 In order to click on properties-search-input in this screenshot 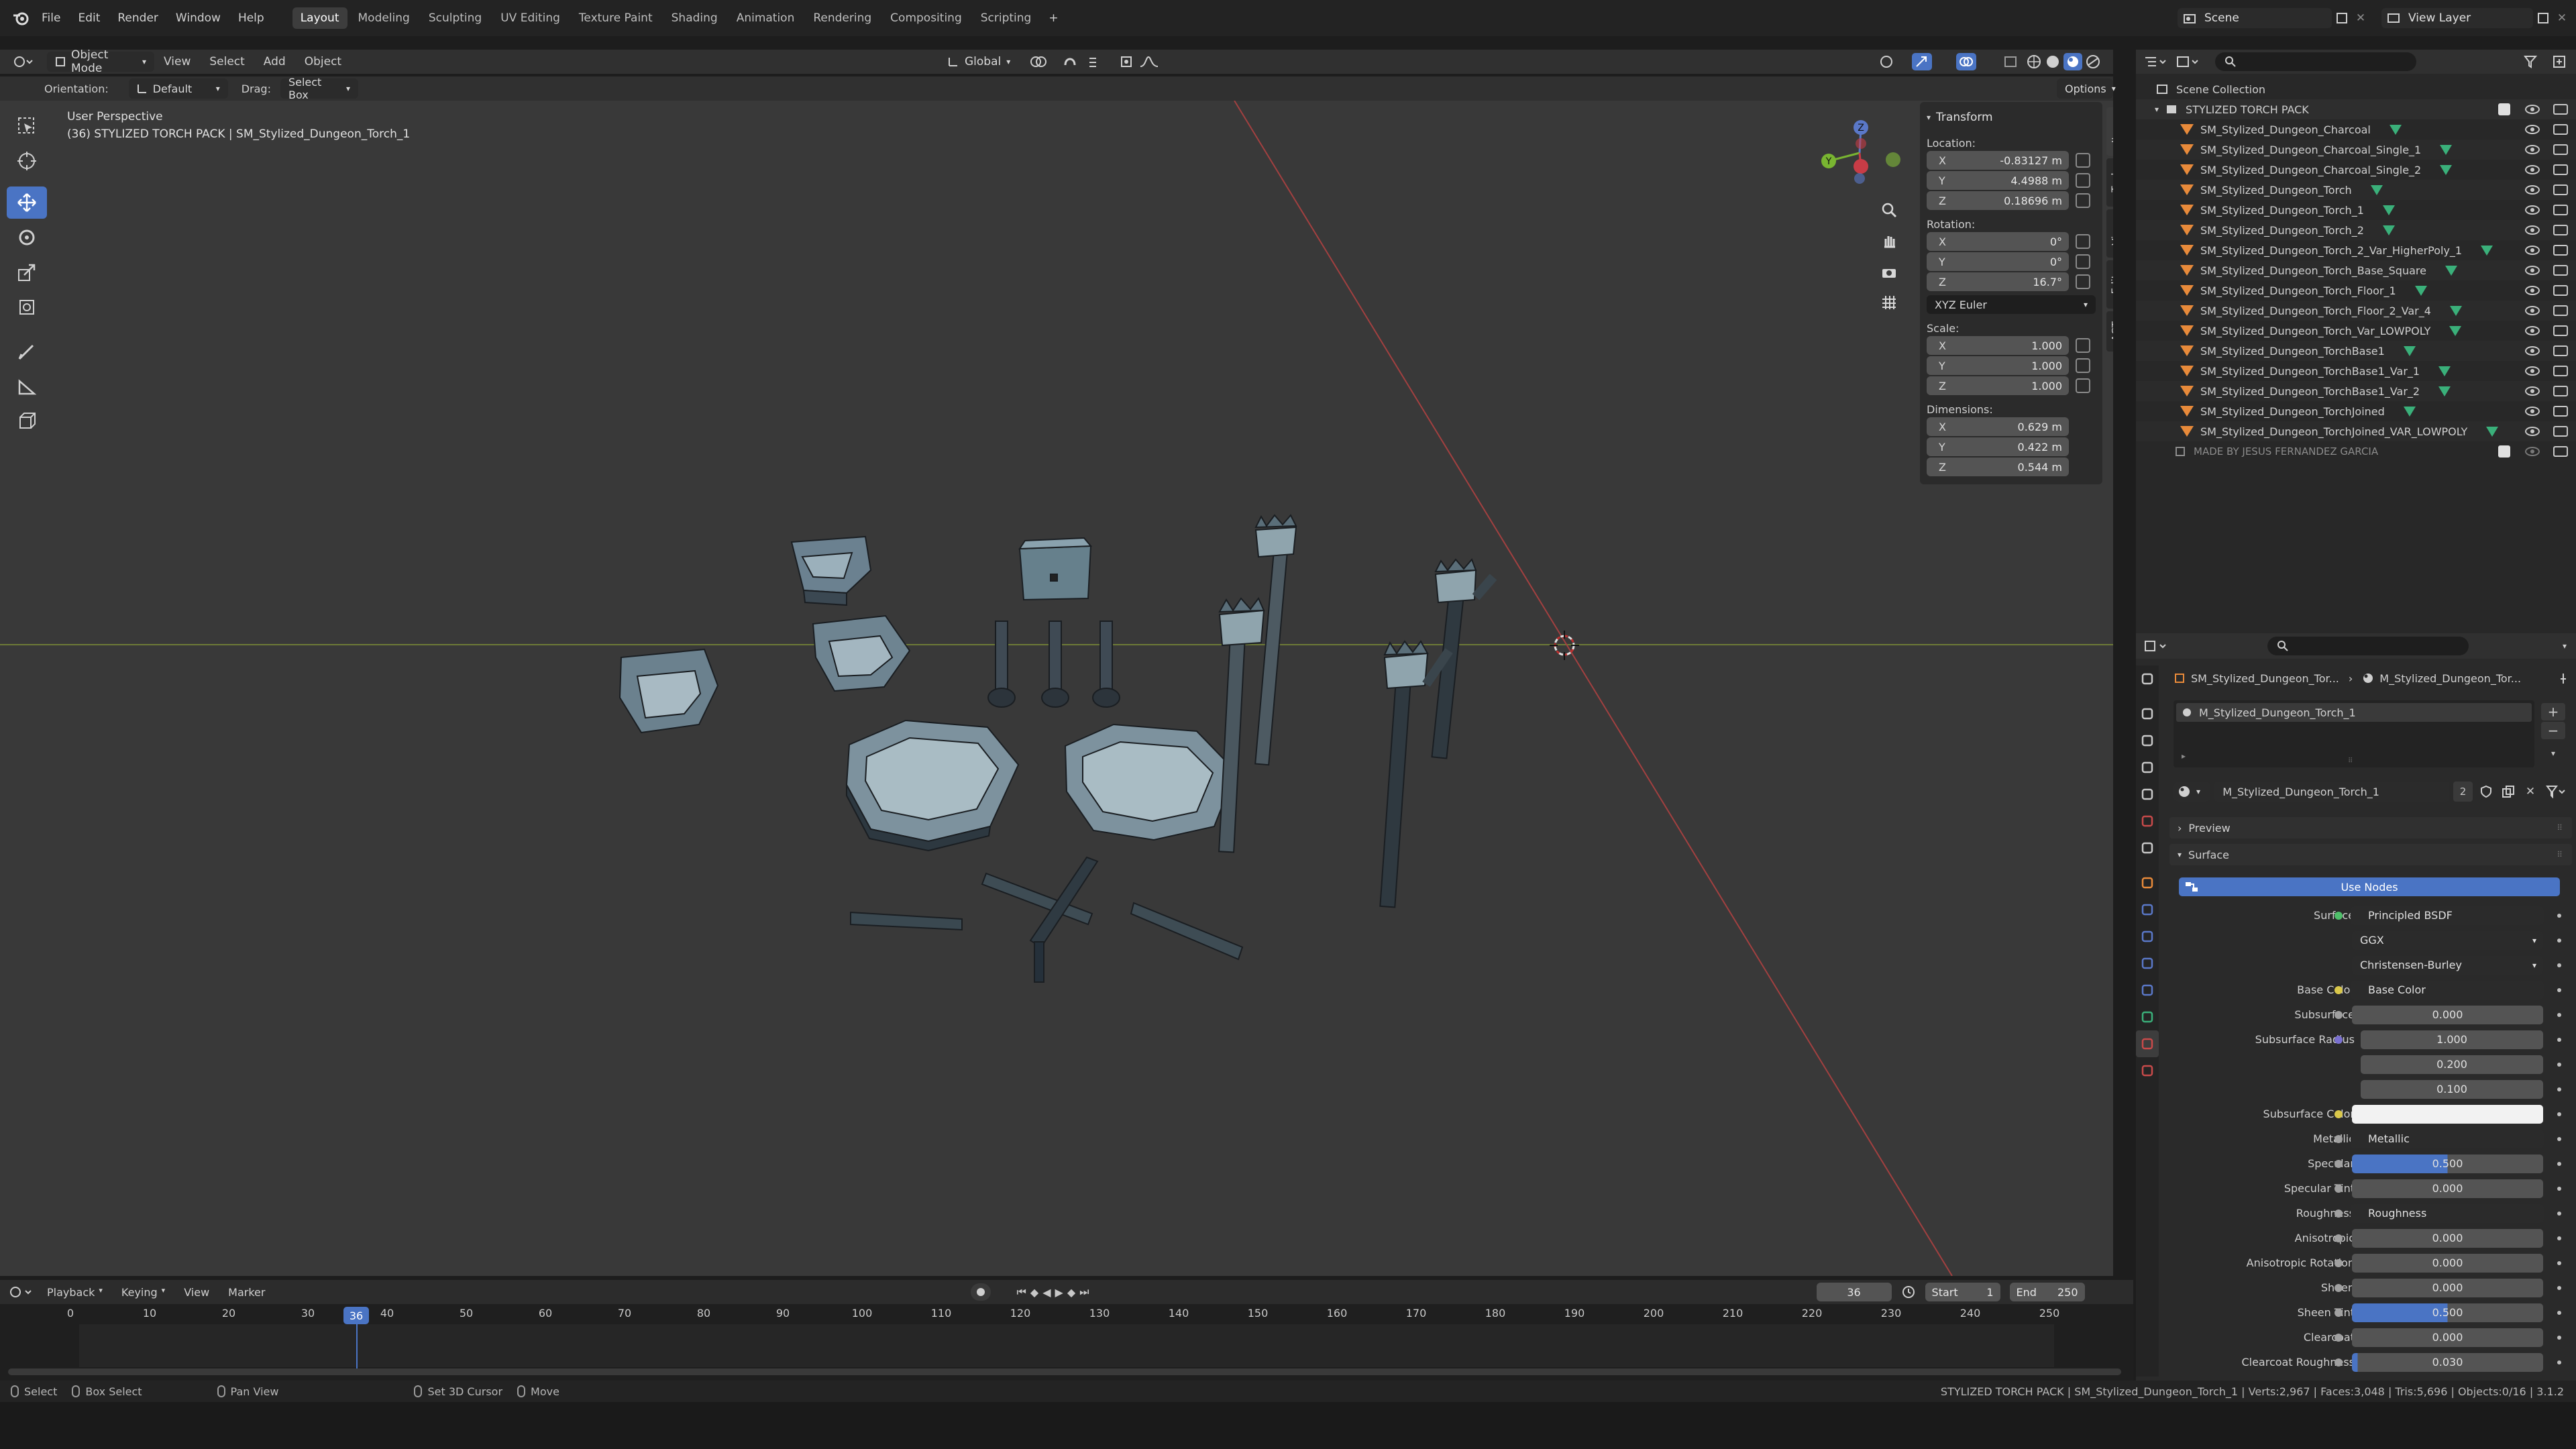, I will do `click(2368, 646)`.